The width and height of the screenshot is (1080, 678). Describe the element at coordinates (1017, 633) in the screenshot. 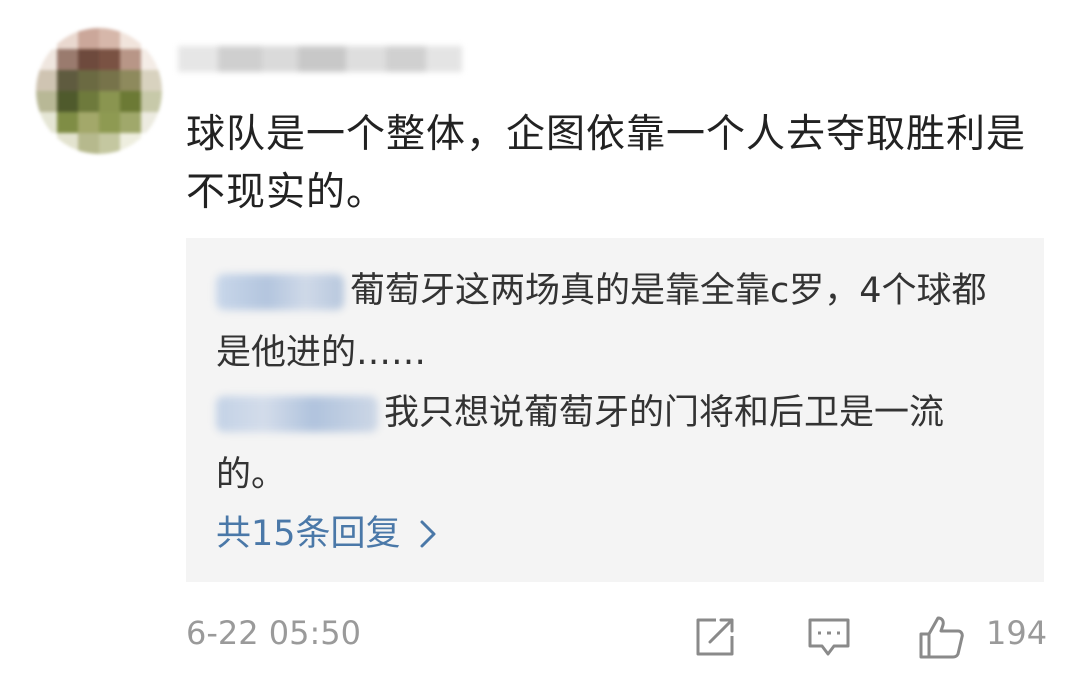

I see `like-count: 194` at that location.